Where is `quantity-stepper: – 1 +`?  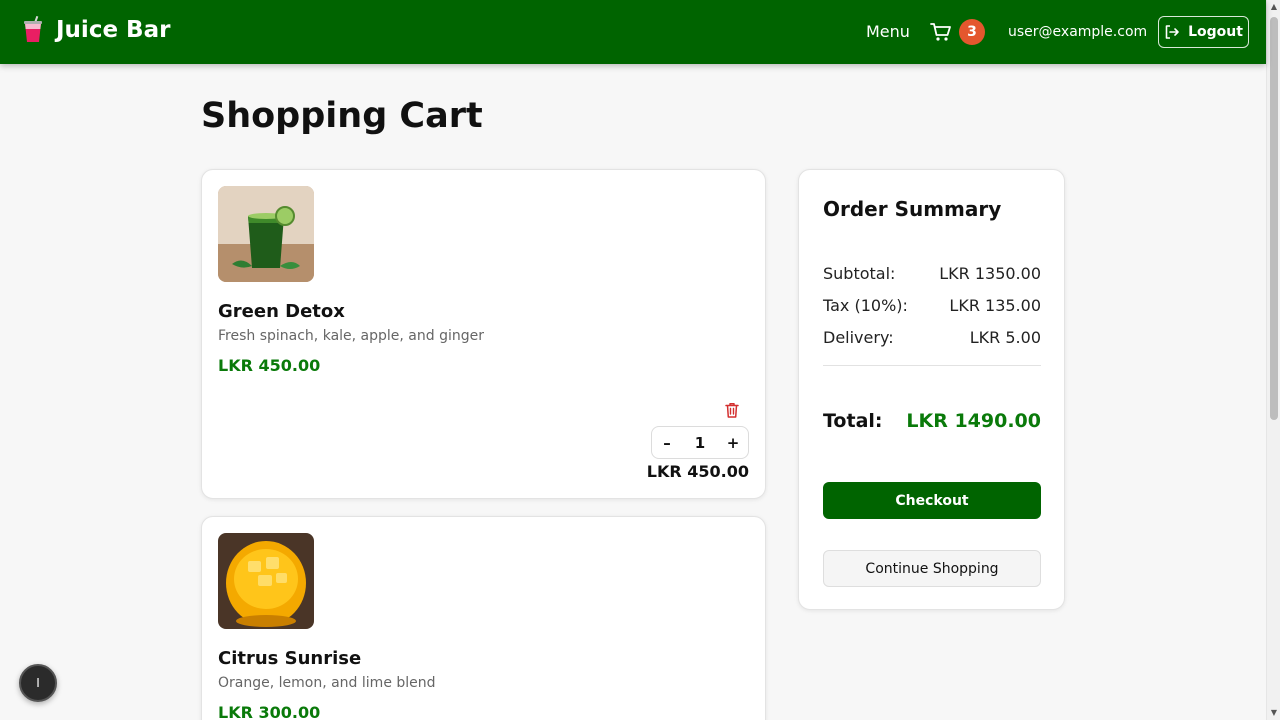
quantity-stepper: – 1 + is located at coordinates (700, 442).